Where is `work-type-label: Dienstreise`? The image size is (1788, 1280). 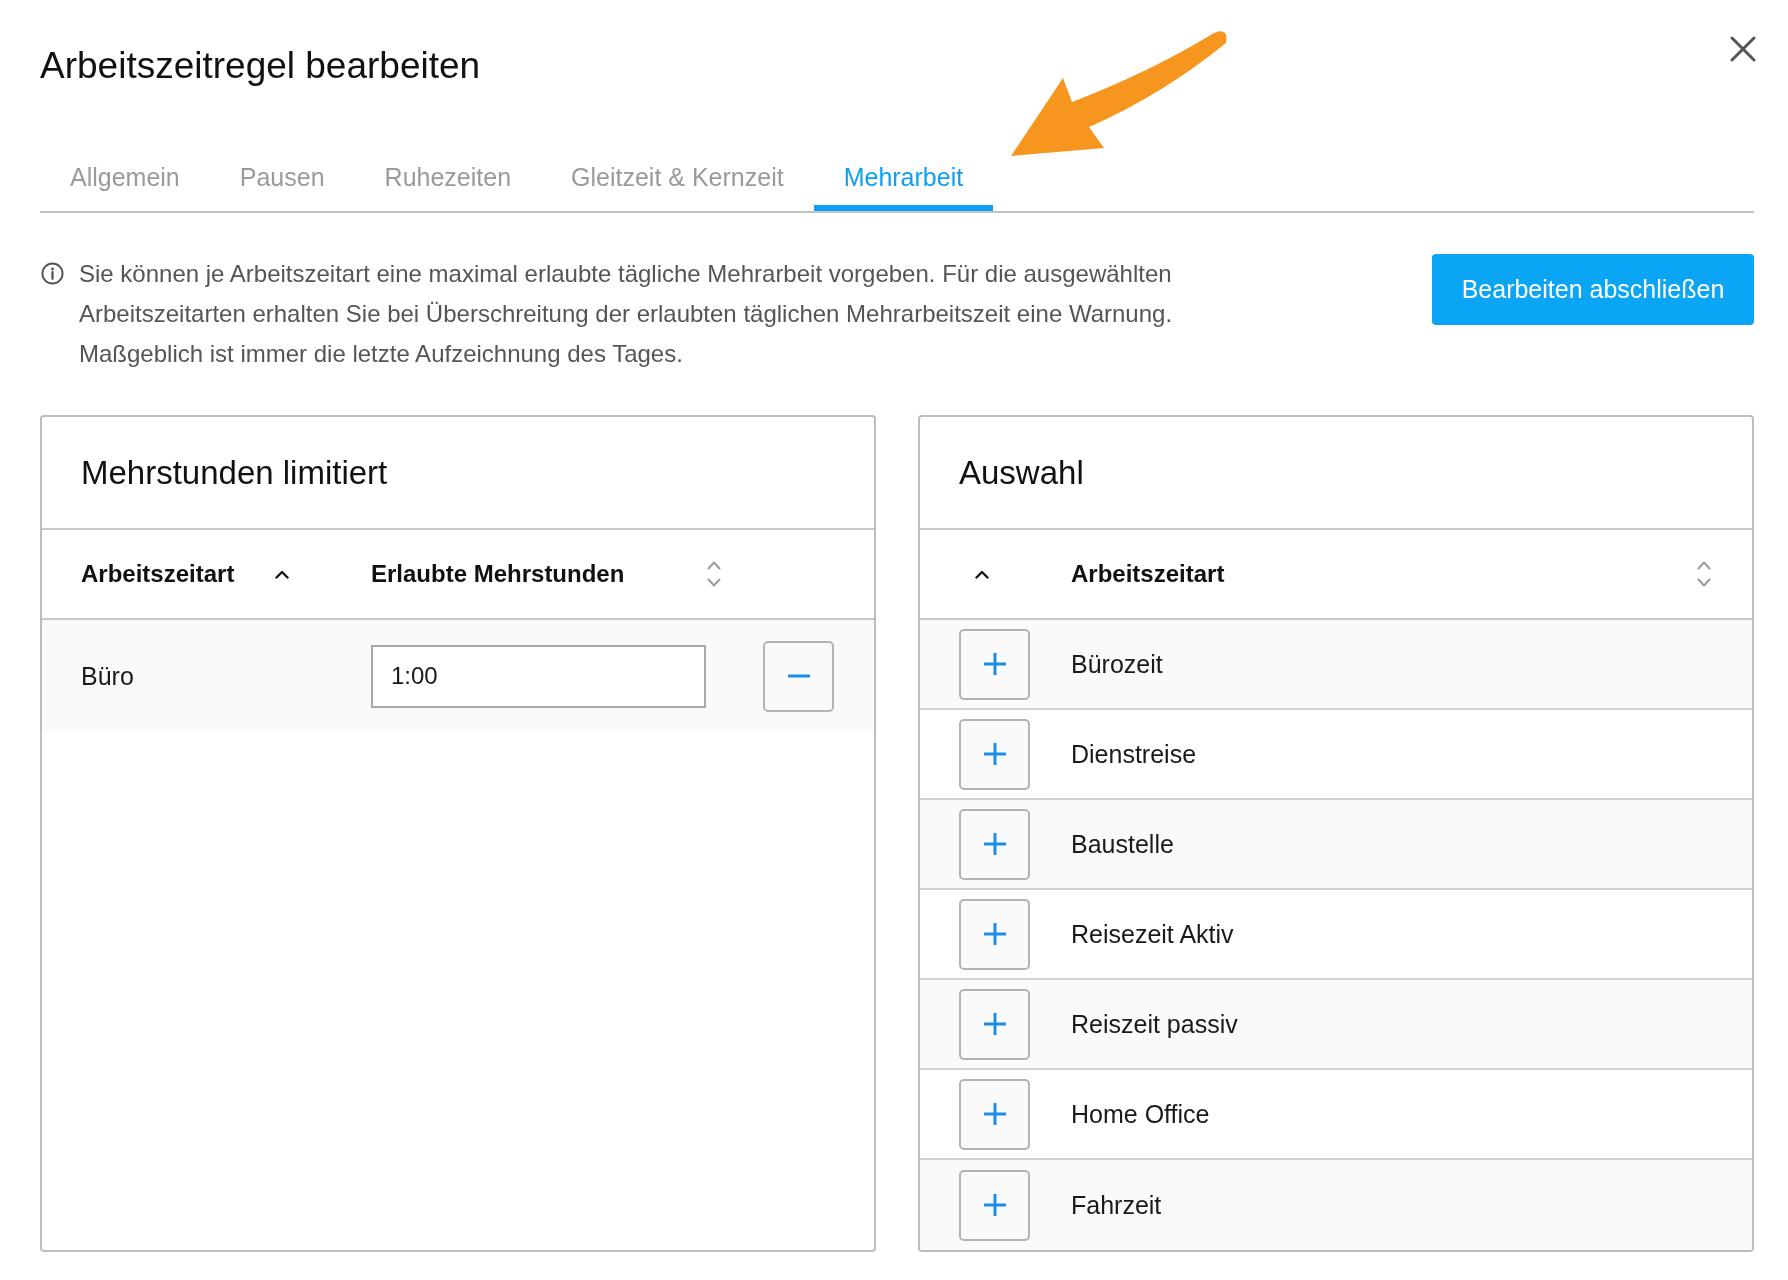 work-type-label: Dienstreise is located at coordinates (1134, 754).